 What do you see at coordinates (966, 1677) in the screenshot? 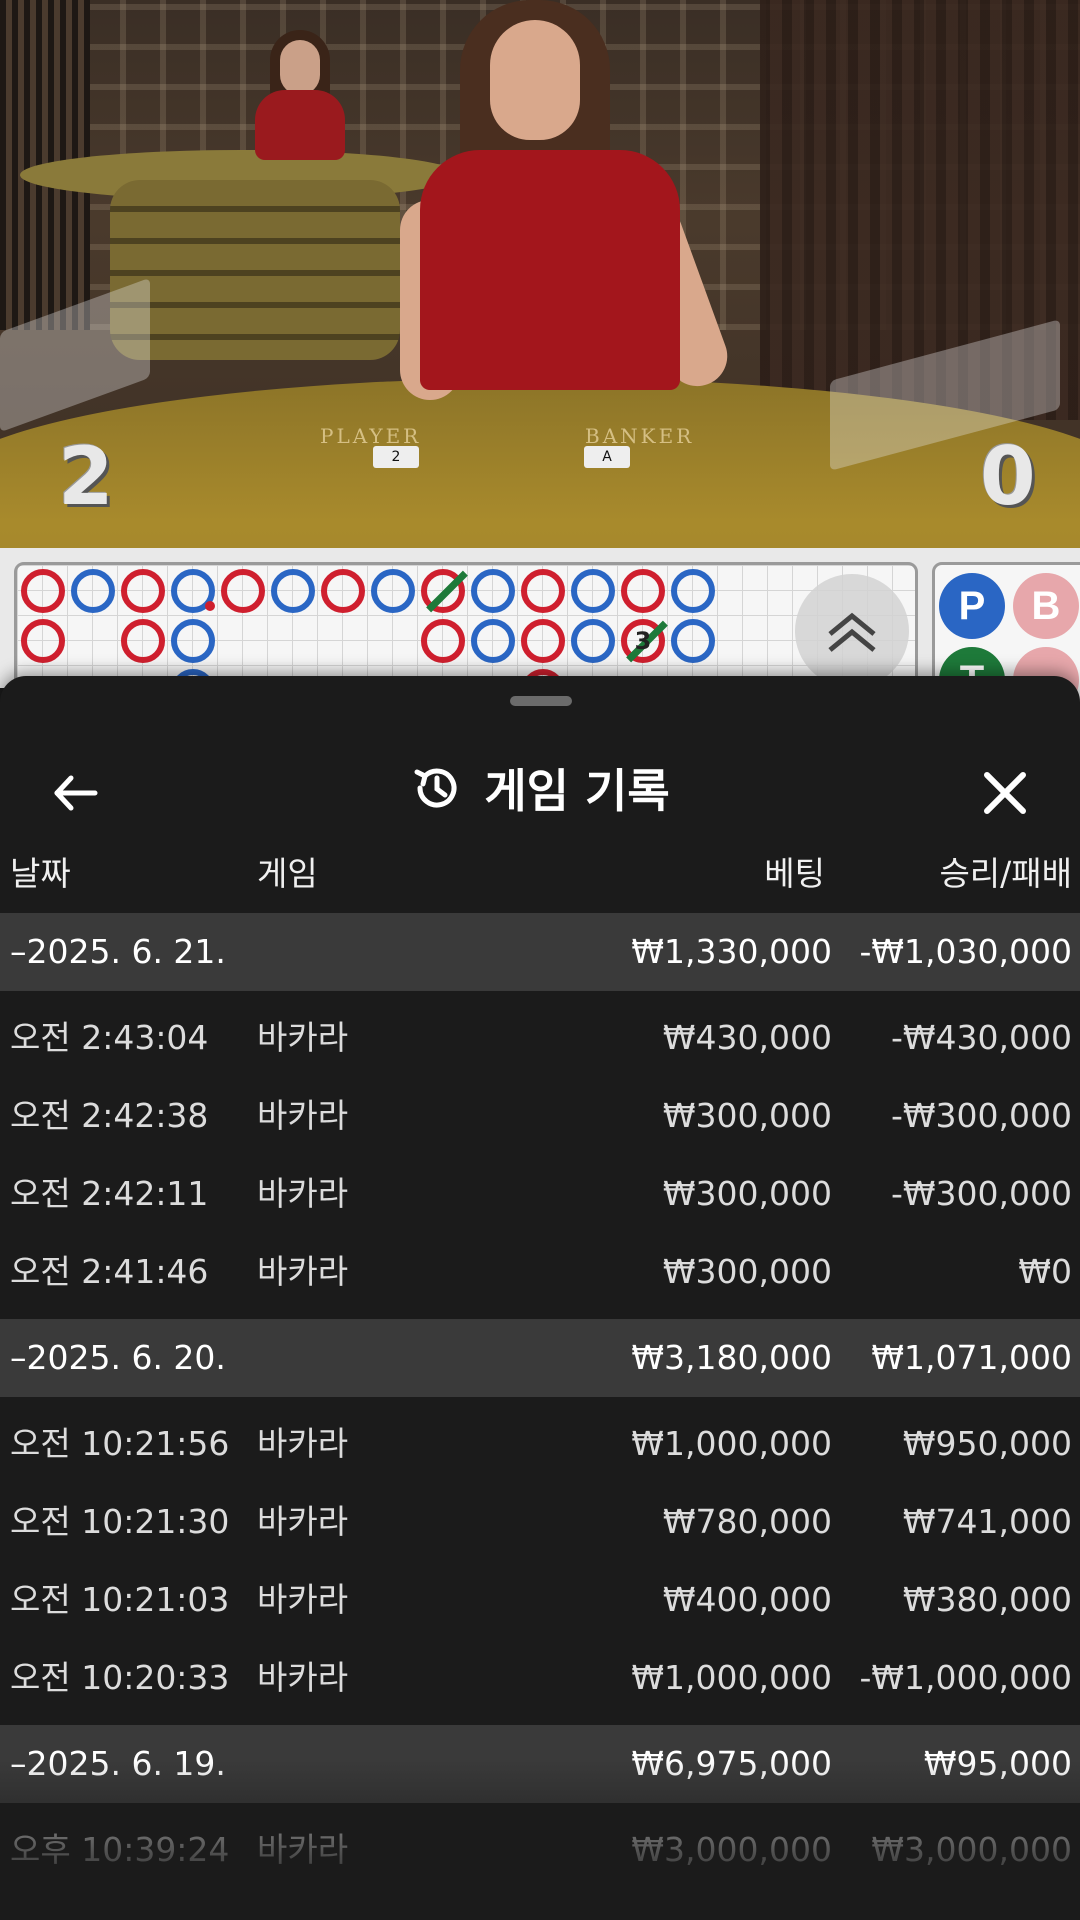
I see `row-winloss: -₩1,000,000` at bounding box center [966, 1677].